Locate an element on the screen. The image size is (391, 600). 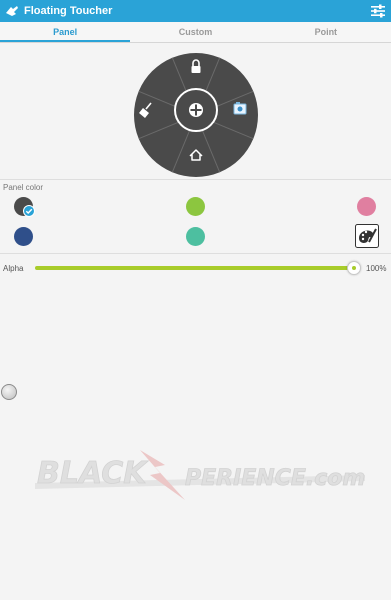
color-swatch-pink is located at coordinates (366, 206).